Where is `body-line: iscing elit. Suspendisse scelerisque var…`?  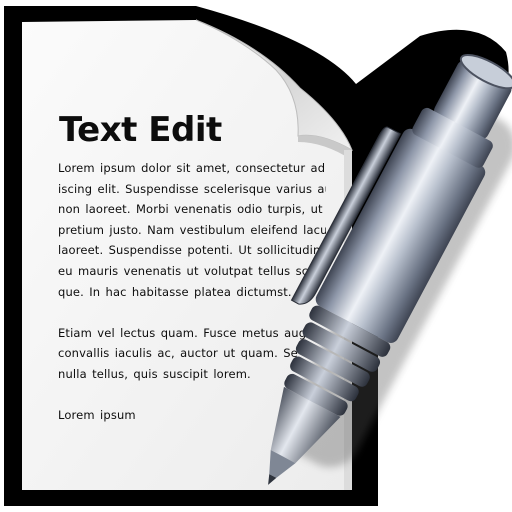 body-line: iscing elit. Suspendisse scelerisque var… is located at coordinates (192, 188).